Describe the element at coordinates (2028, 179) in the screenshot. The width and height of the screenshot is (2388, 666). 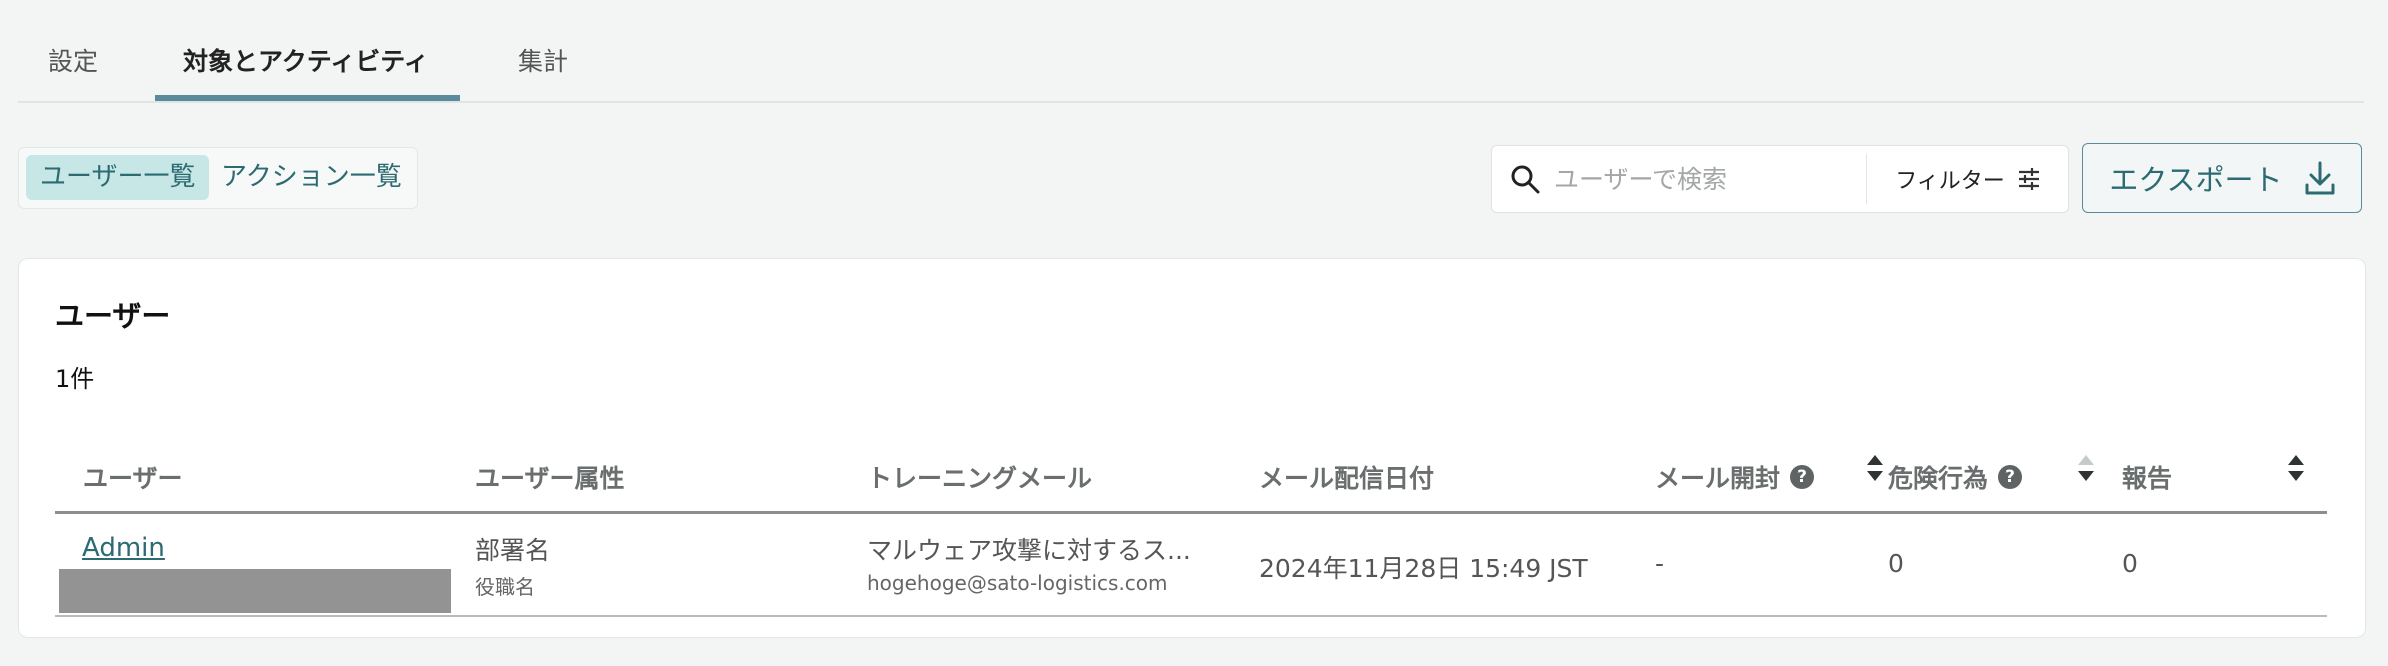
I see `sliders-icon` at that location.